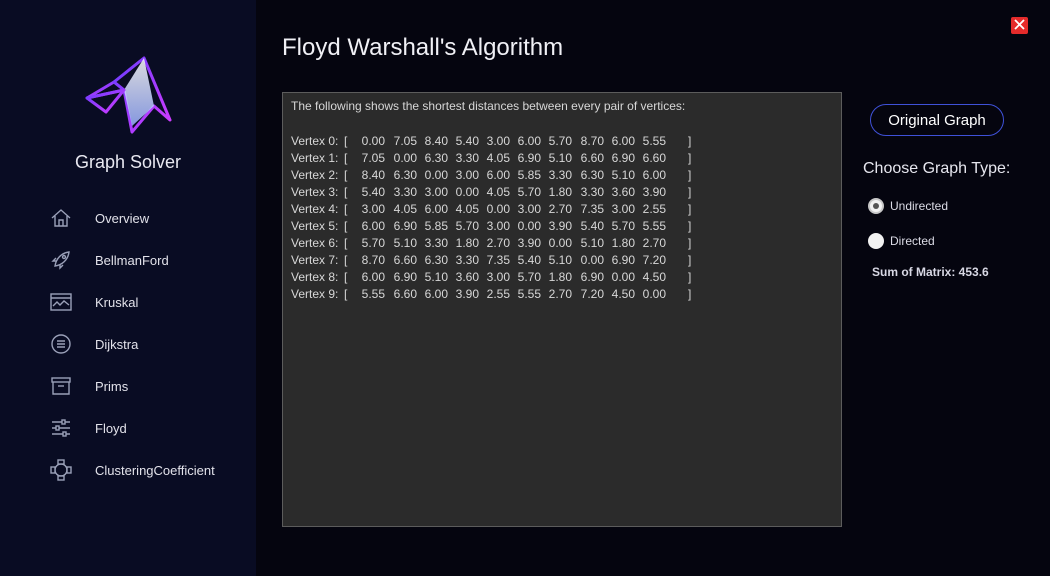  Describe the element at coordinates (128, 428) in the screenshot. I see `sidebar-item-floyd: Floyd` at that location.